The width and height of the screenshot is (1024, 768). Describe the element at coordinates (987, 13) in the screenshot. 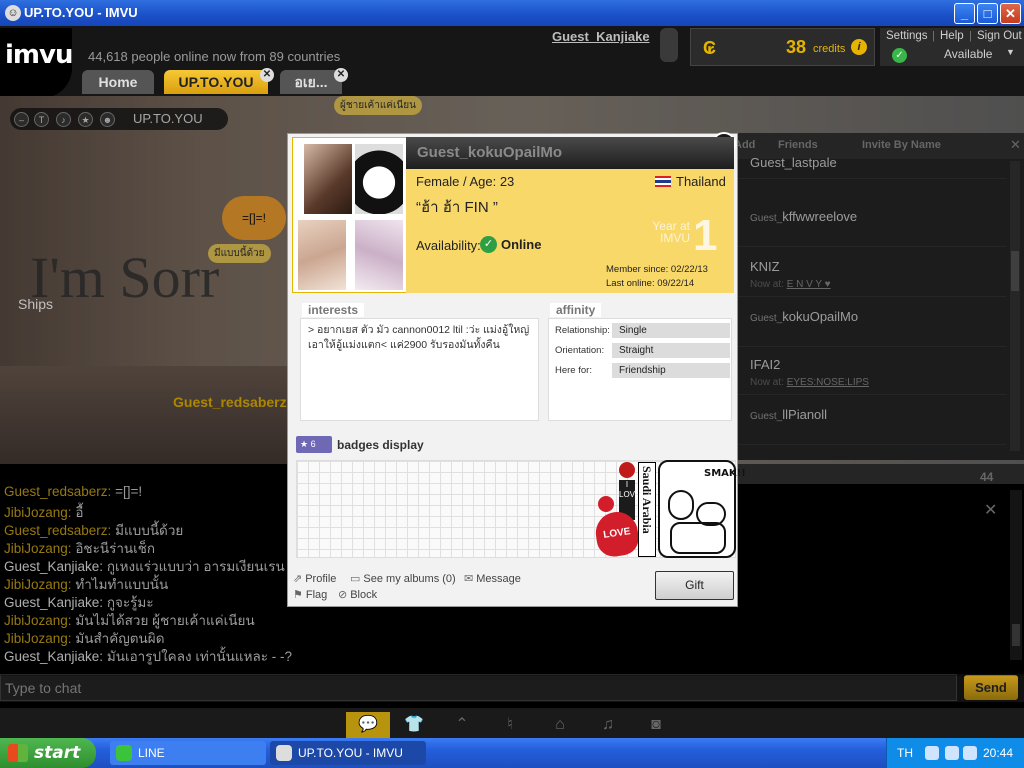

I see `maximize-button: □` at that location.